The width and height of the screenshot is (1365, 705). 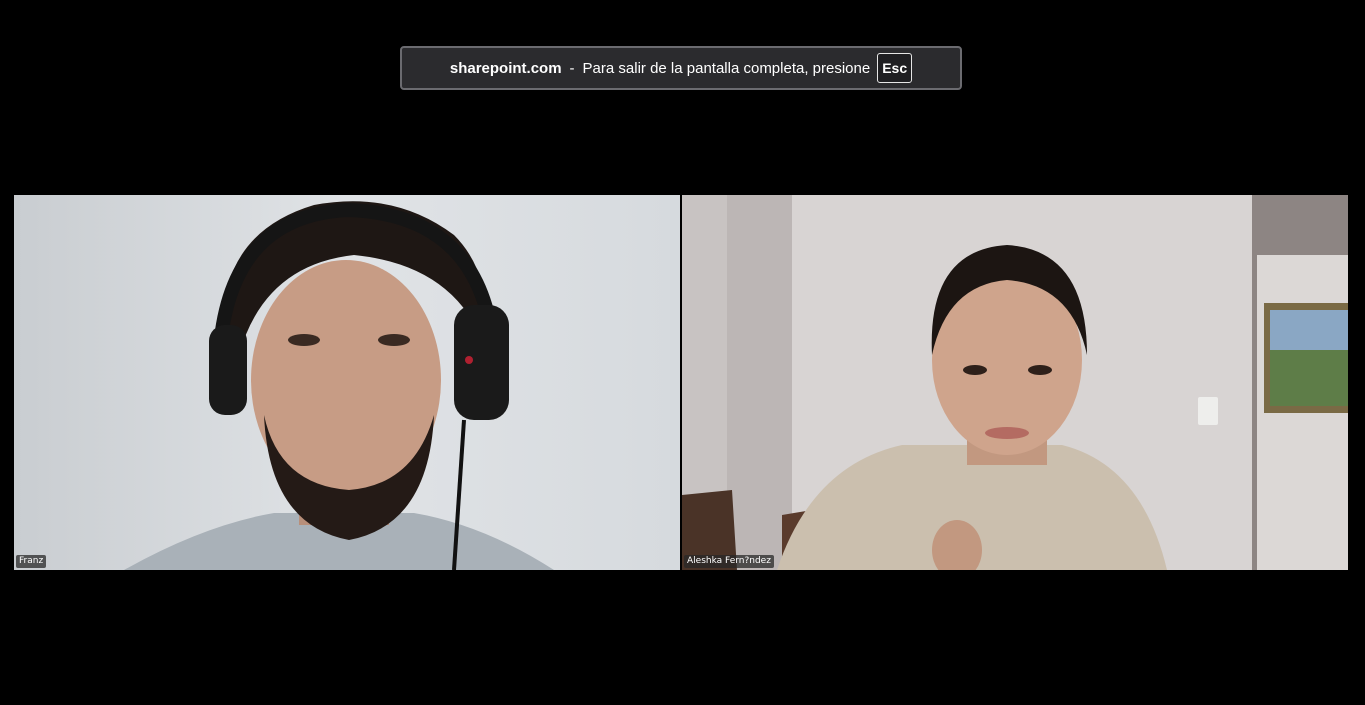 I want to click on participant-name-tag: Aleshka Fern?ndez, so click(x=729, y=561).